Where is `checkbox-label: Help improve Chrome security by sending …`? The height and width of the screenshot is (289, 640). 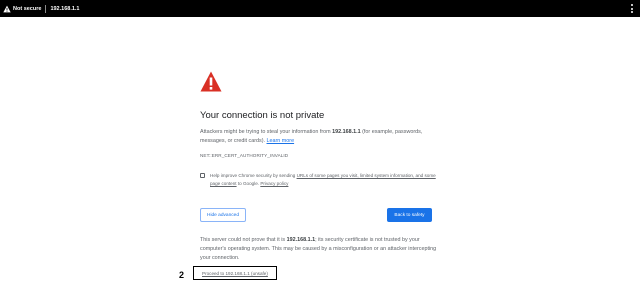
checkbox-label: Help improve Chrome security by sending … is located at coordinates (323, 180).